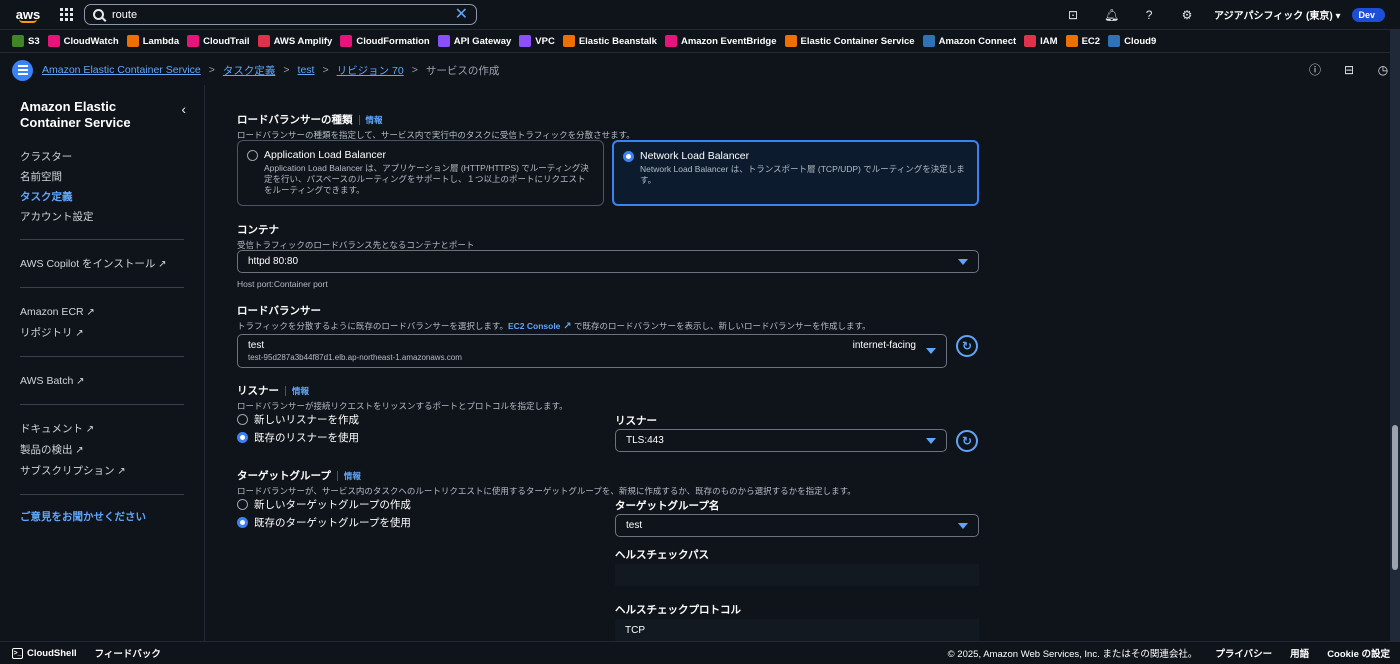 The height and width of the screenshot is (664, 1400). I want to click on help-icon: ?, so click(1149, 15).